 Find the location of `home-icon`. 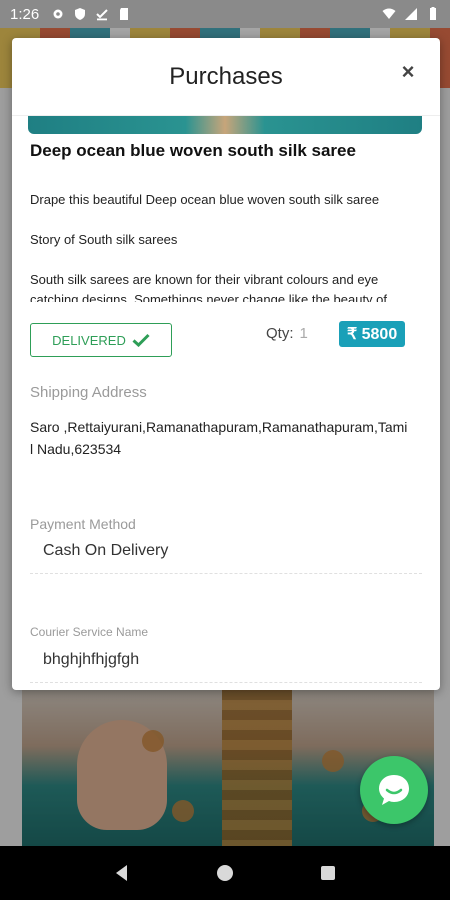

home-icon is located at coordinates (225, 873).